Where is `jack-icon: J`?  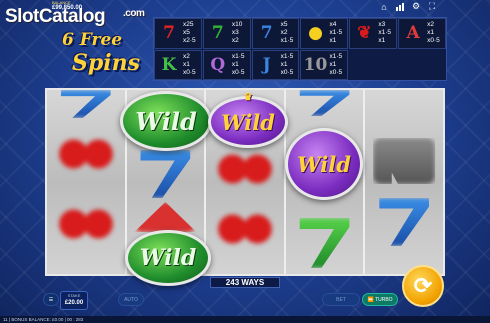
jack-icon: J is located at coordinates (266, 64).